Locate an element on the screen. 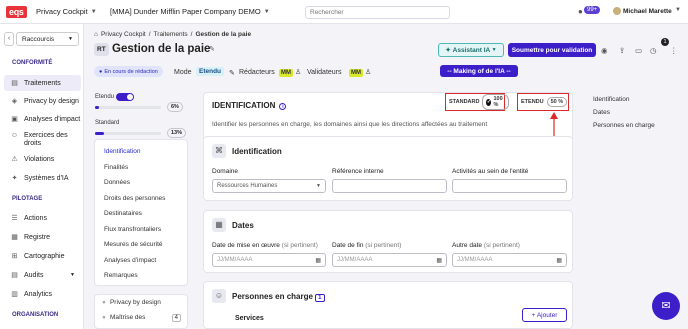 The height and width of the screenshot is (329, 688). record-code: RT is located at coordinates (101, 49).